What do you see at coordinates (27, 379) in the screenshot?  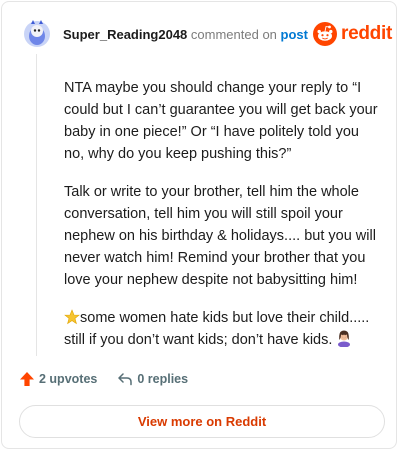 I see `upvote-arrow-icon` at bounding box center [27, 379].